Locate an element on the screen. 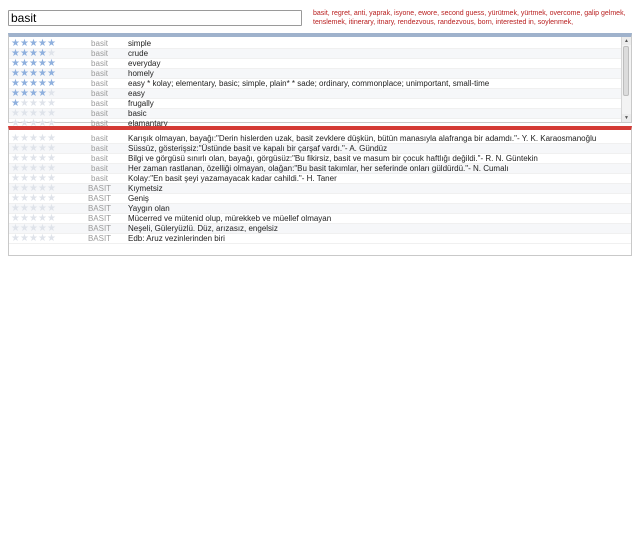 The width and height of the screenshot is (640, 549). history-link: ewore is located at coordinates (427, 13).